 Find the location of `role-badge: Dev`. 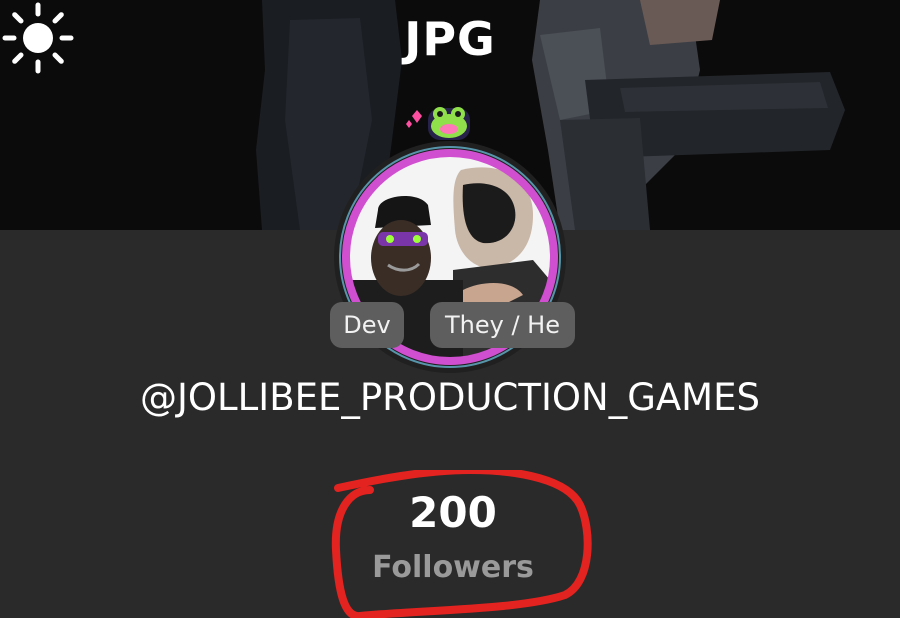

role-badge: Dev is located at coordinates (367, 325).